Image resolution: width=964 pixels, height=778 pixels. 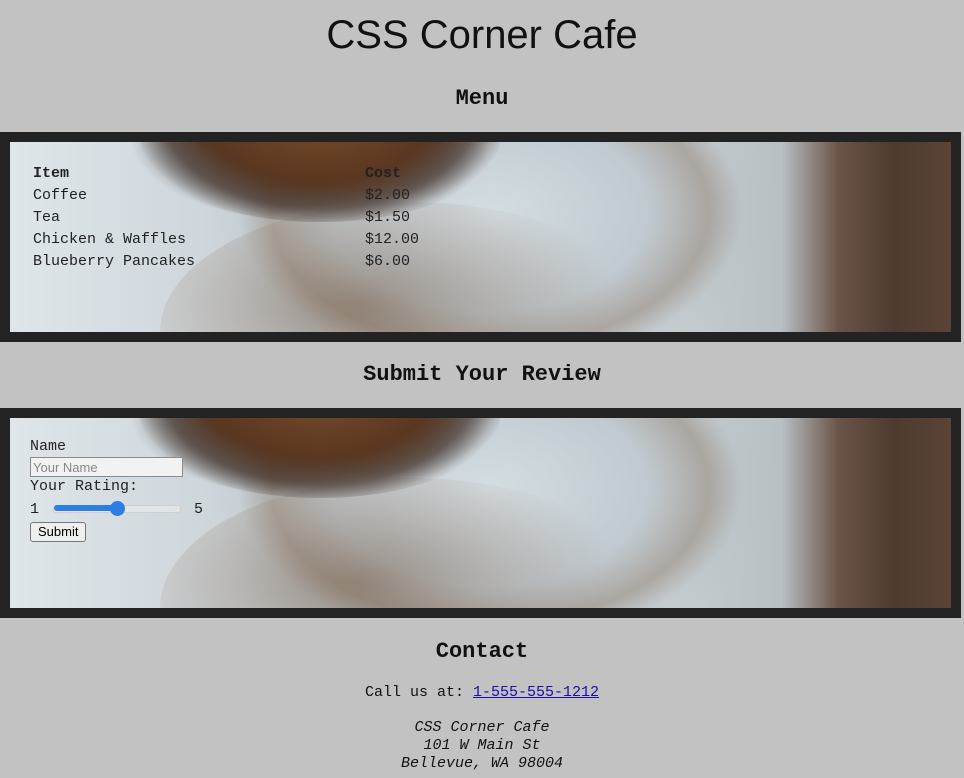 What do you see at coordinates (383, 173) in the screenshot?
I see `column-header-cost: Cost` at bounding box center [383, 173].